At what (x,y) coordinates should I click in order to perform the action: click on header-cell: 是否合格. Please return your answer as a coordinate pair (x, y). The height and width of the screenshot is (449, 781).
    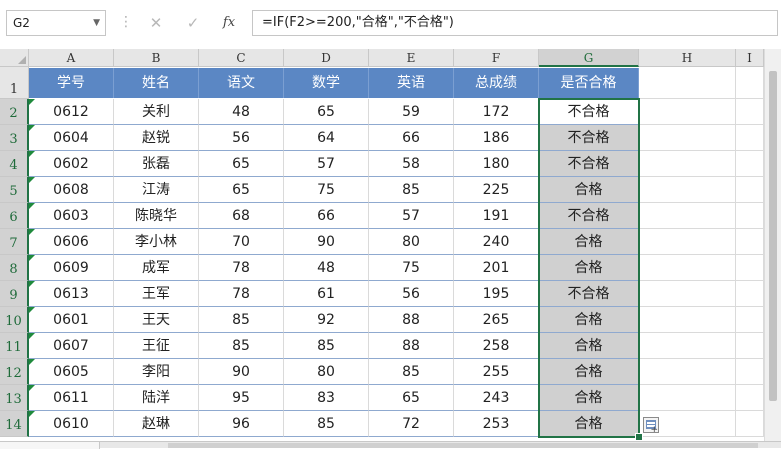
    Looking at the image, I should click on (589, 83).